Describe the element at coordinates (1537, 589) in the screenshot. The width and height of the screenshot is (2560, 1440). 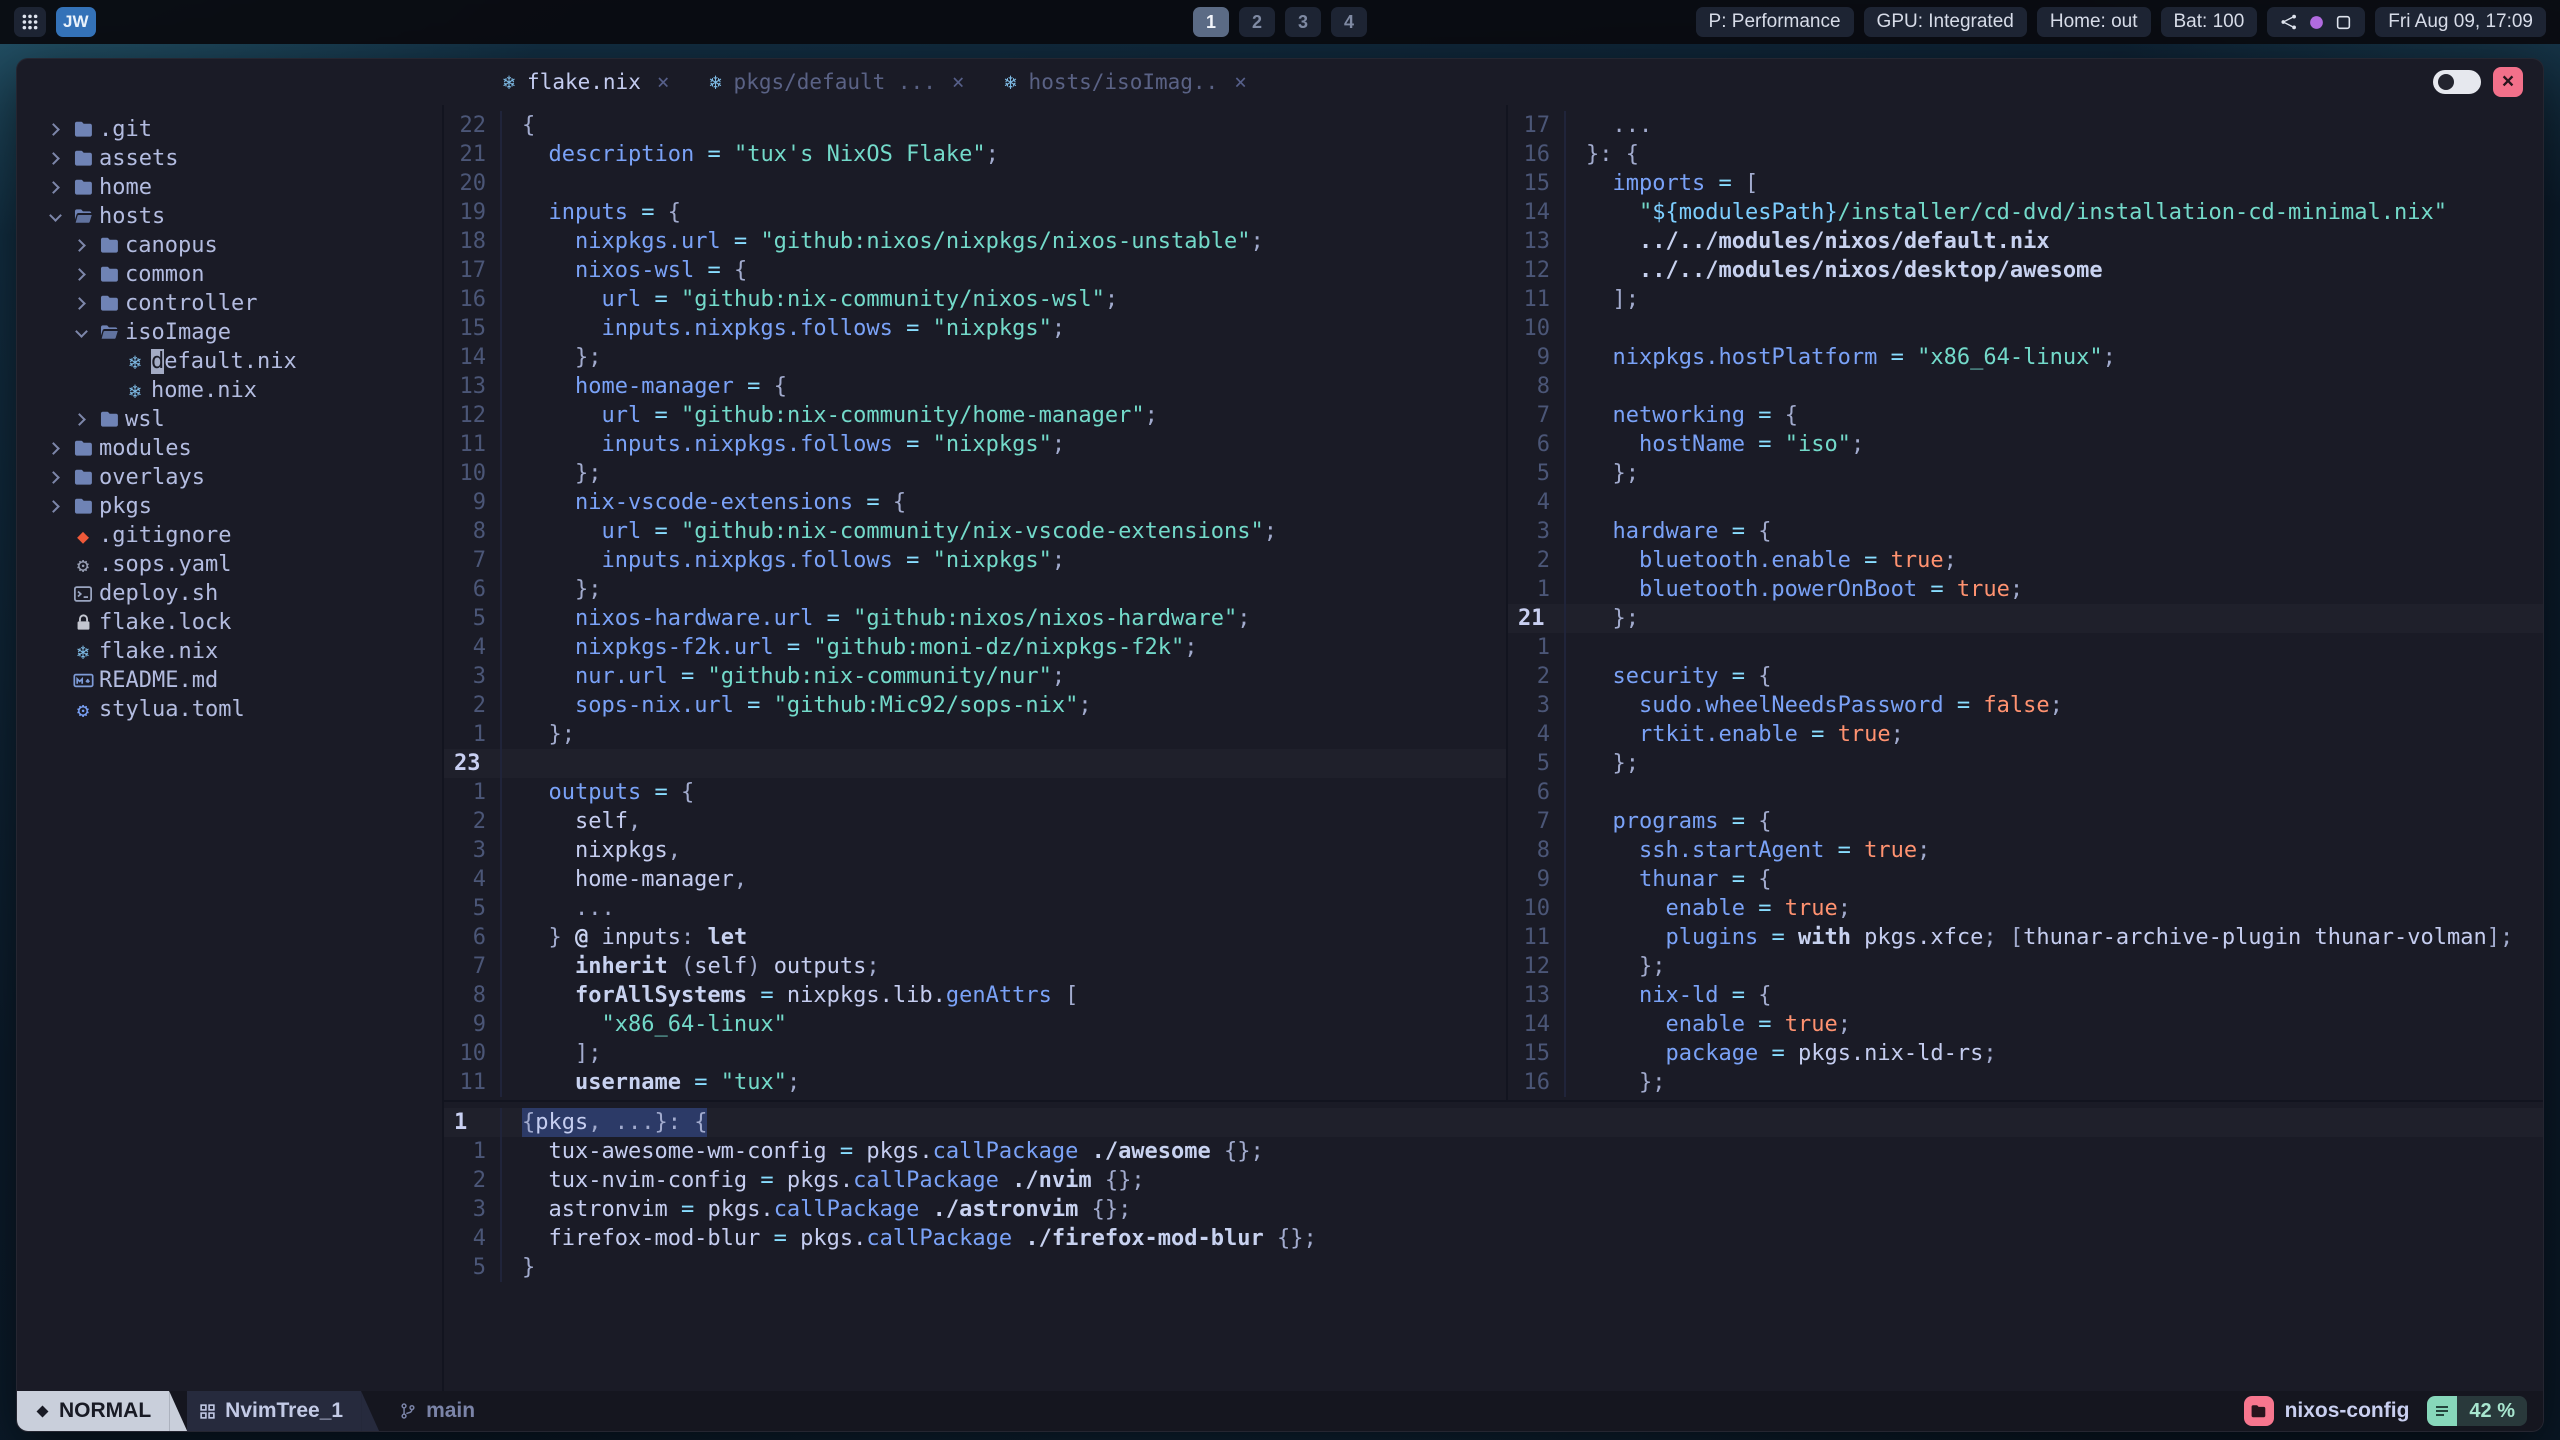
I see `line-number: 1` at that location.